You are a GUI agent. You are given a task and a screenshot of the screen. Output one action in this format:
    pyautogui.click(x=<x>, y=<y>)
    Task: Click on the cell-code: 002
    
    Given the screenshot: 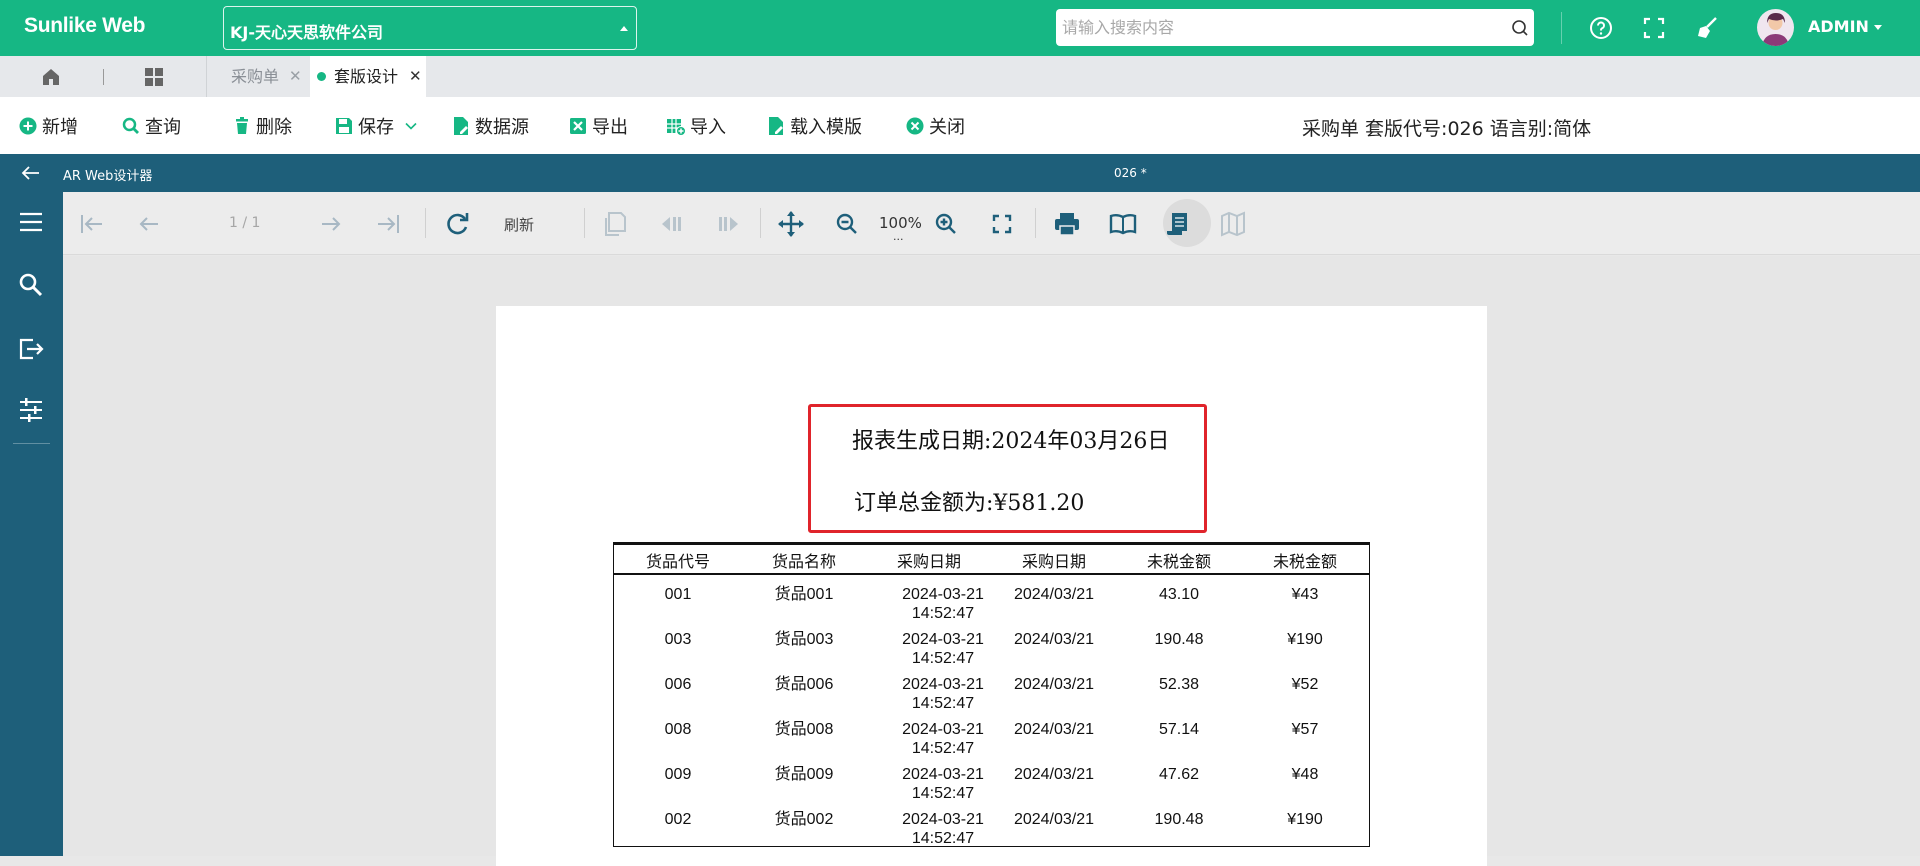 What is the action you would take?
    pyautogui.click(x=678, y=819)
    